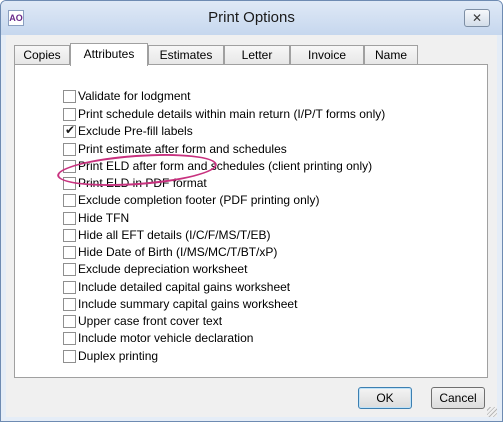  Describe the element at coordinates (178, 252) in the screenshot. I see `option-label: Hide Date of Birth (I/MS/MC/T/BT/xP)` at that location.